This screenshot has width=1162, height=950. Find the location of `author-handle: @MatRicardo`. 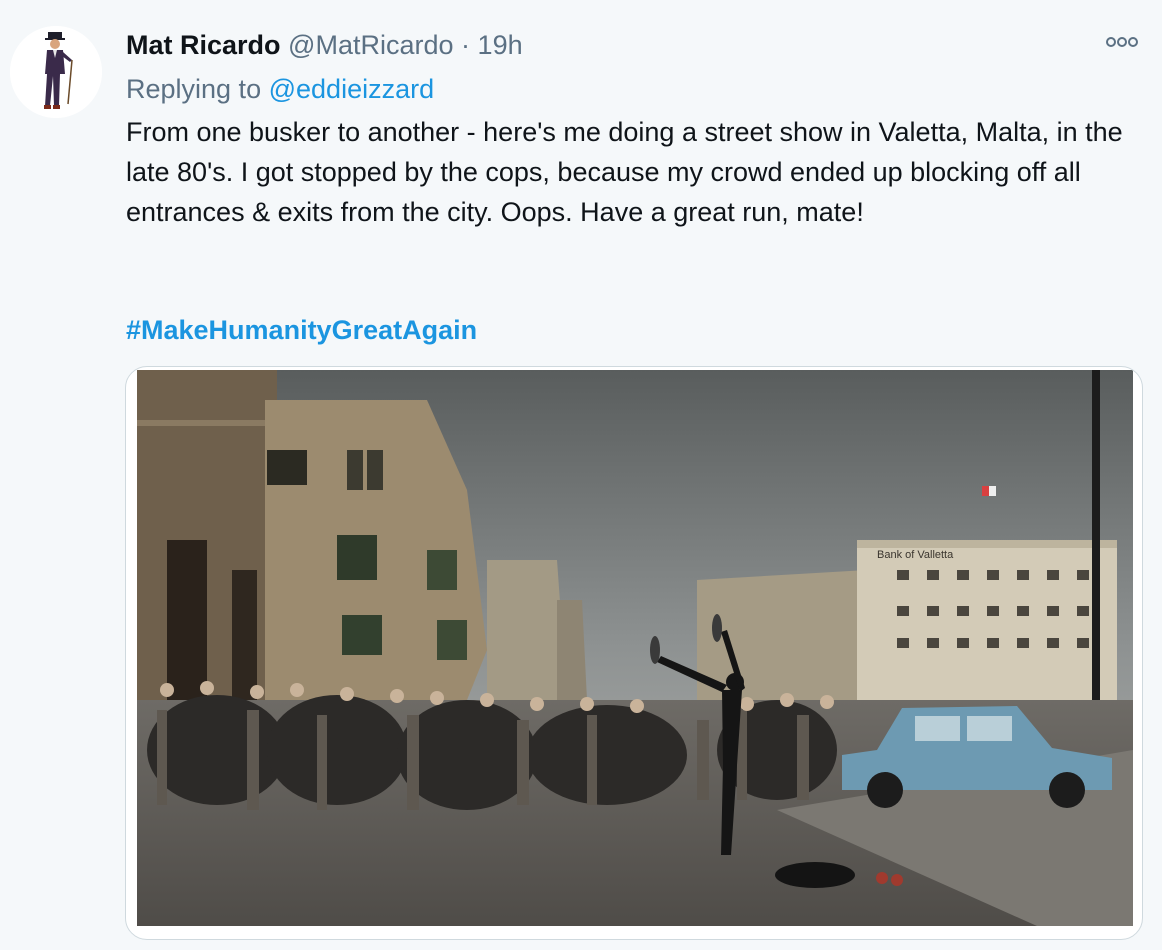

author-handle: @MatRicardo is located at coordinates (370, 45).